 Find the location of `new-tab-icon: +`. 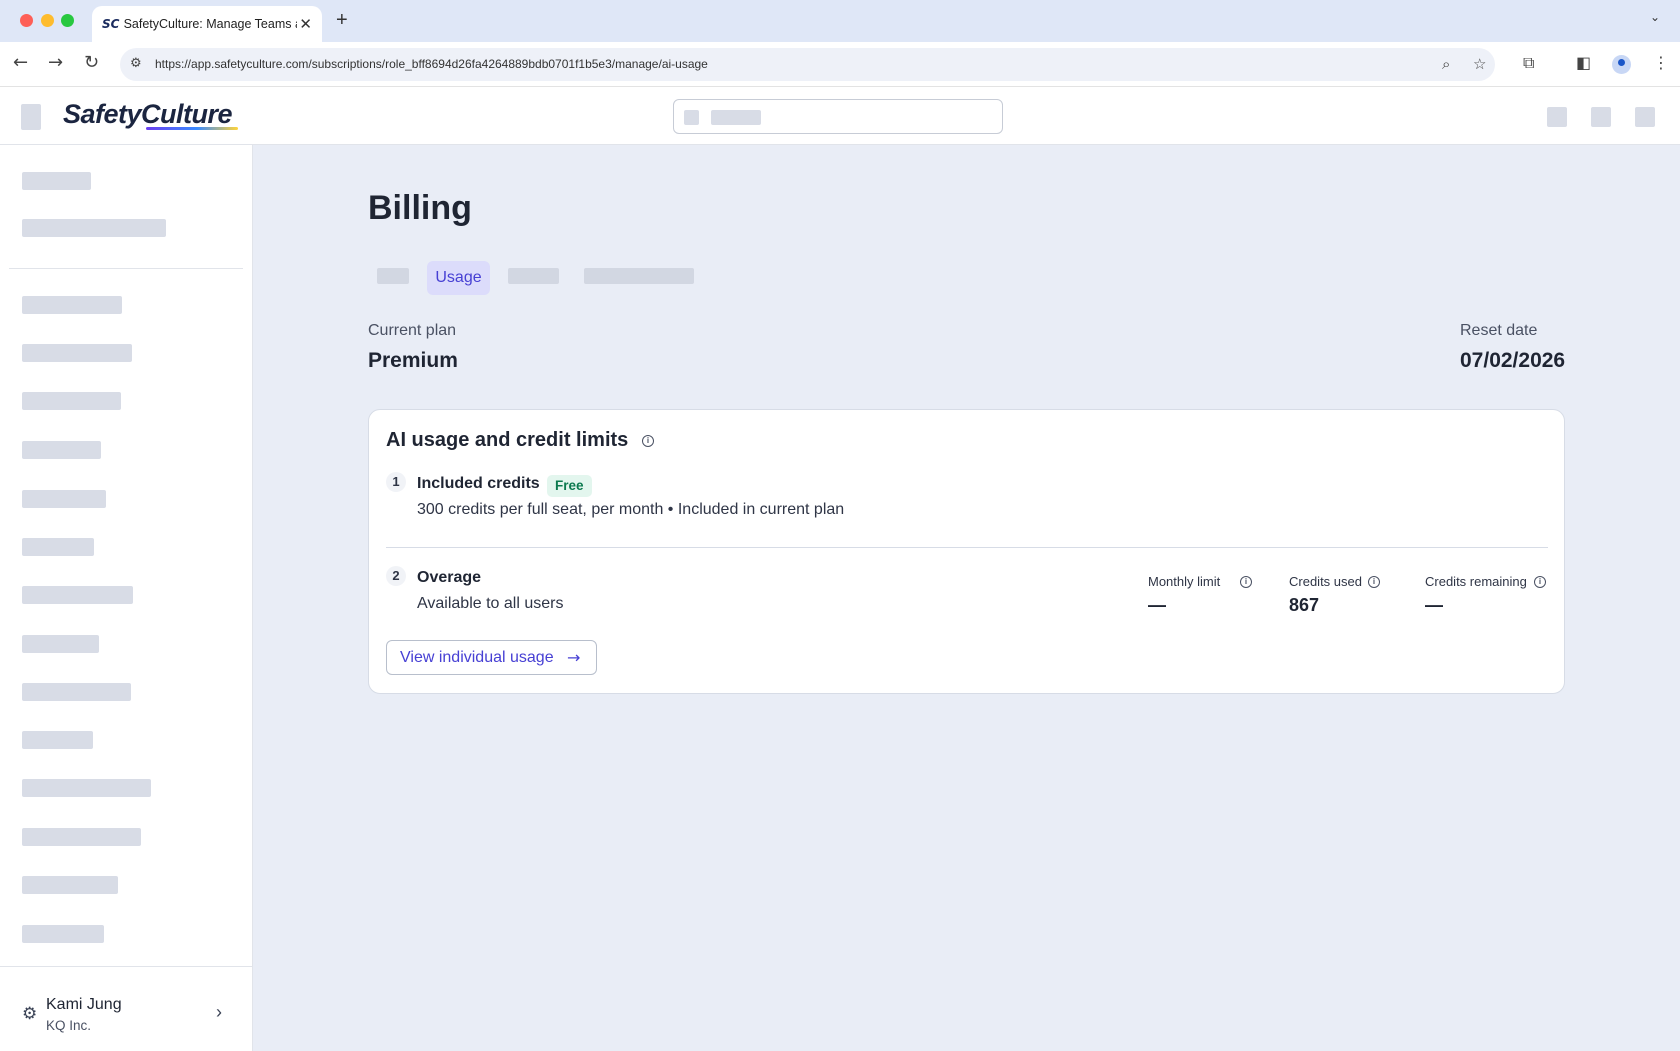

new-tab-icon: + is located at coordinates (342, 20).